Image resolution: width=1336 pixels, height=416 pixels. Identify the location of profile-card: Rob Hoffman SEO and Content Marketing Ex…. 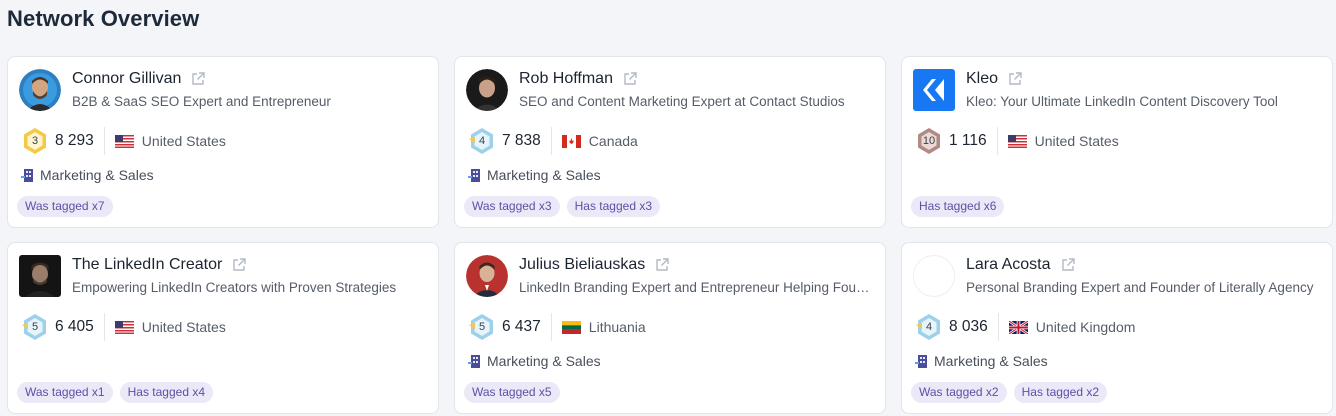
(670, 142).